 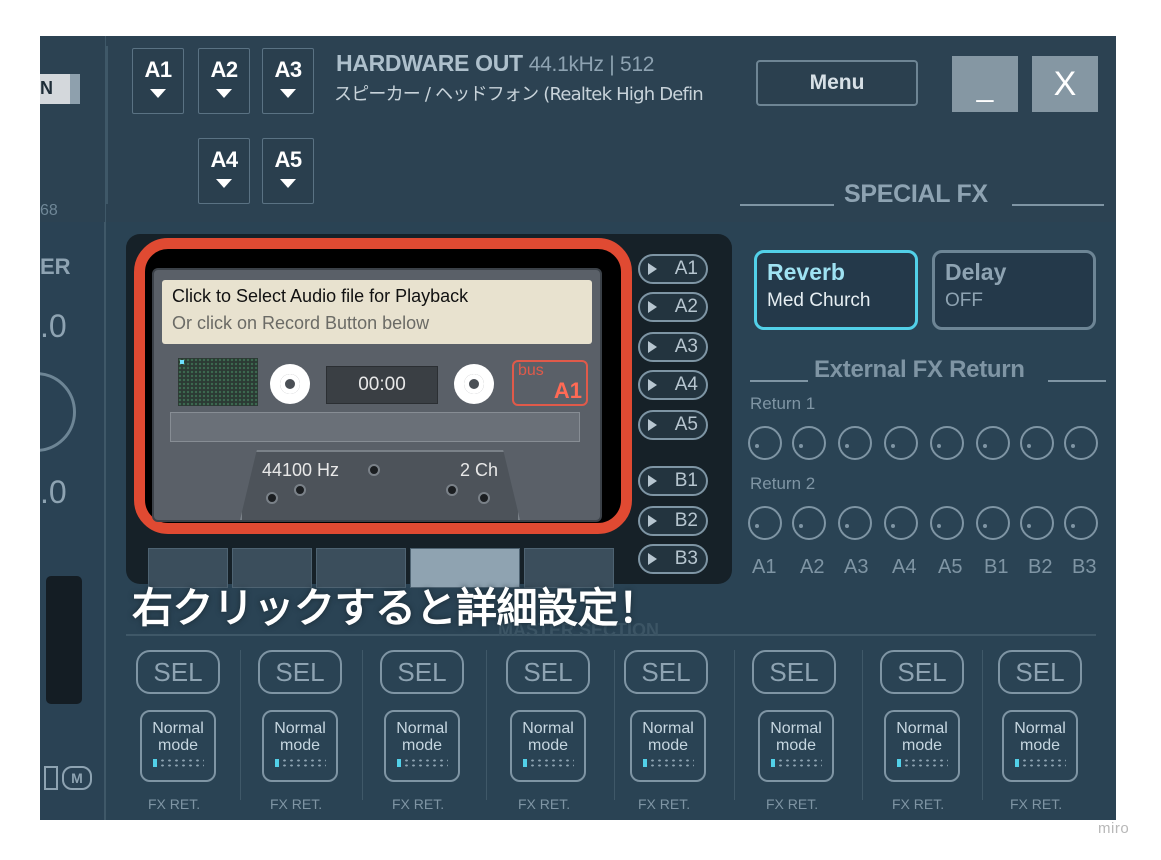 I want to click on output-label: A2, so click(x=224, y=69).